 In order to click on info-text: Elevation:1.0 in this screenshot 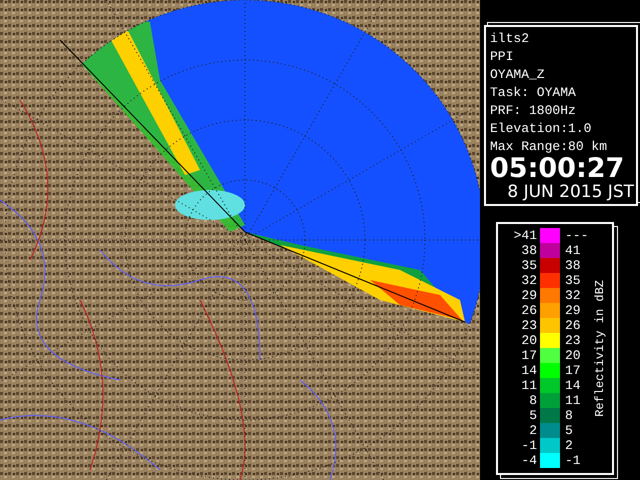, I will do `click(541, 129)`.